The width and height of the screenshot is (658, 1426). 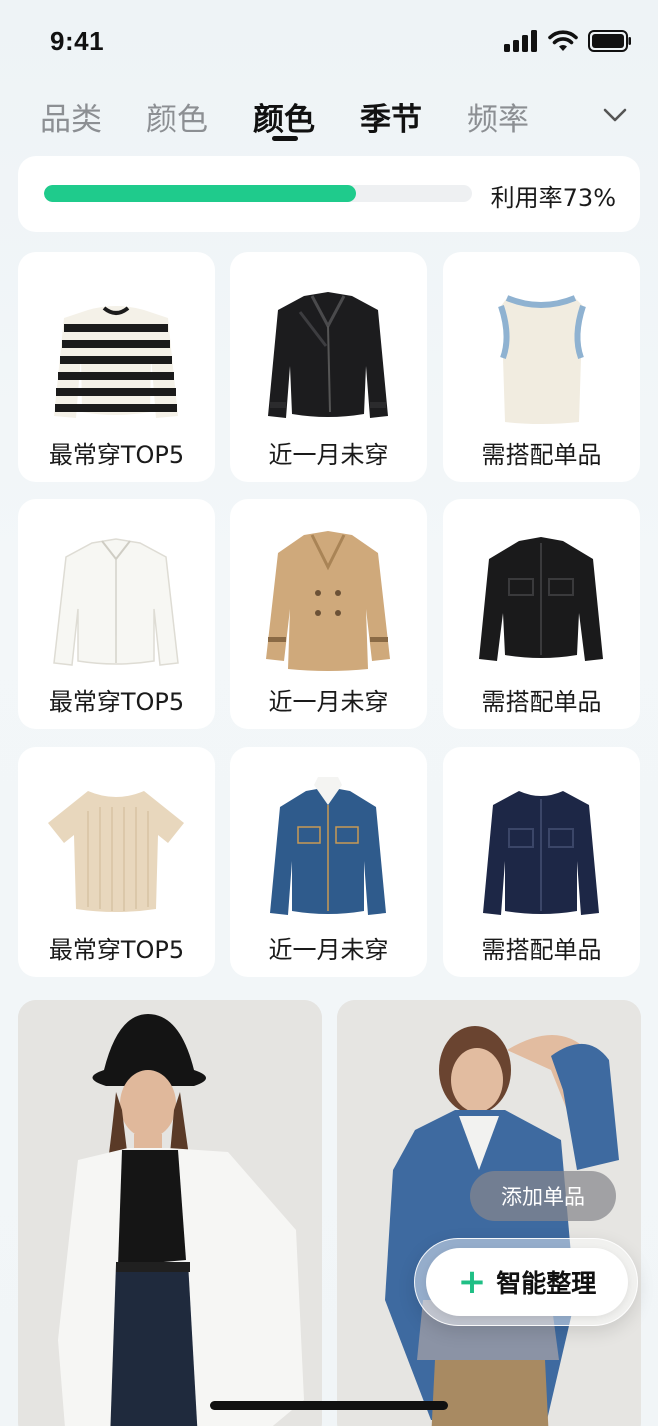 I want to click on utilization-progress-fill, so click(x=200, y=193).